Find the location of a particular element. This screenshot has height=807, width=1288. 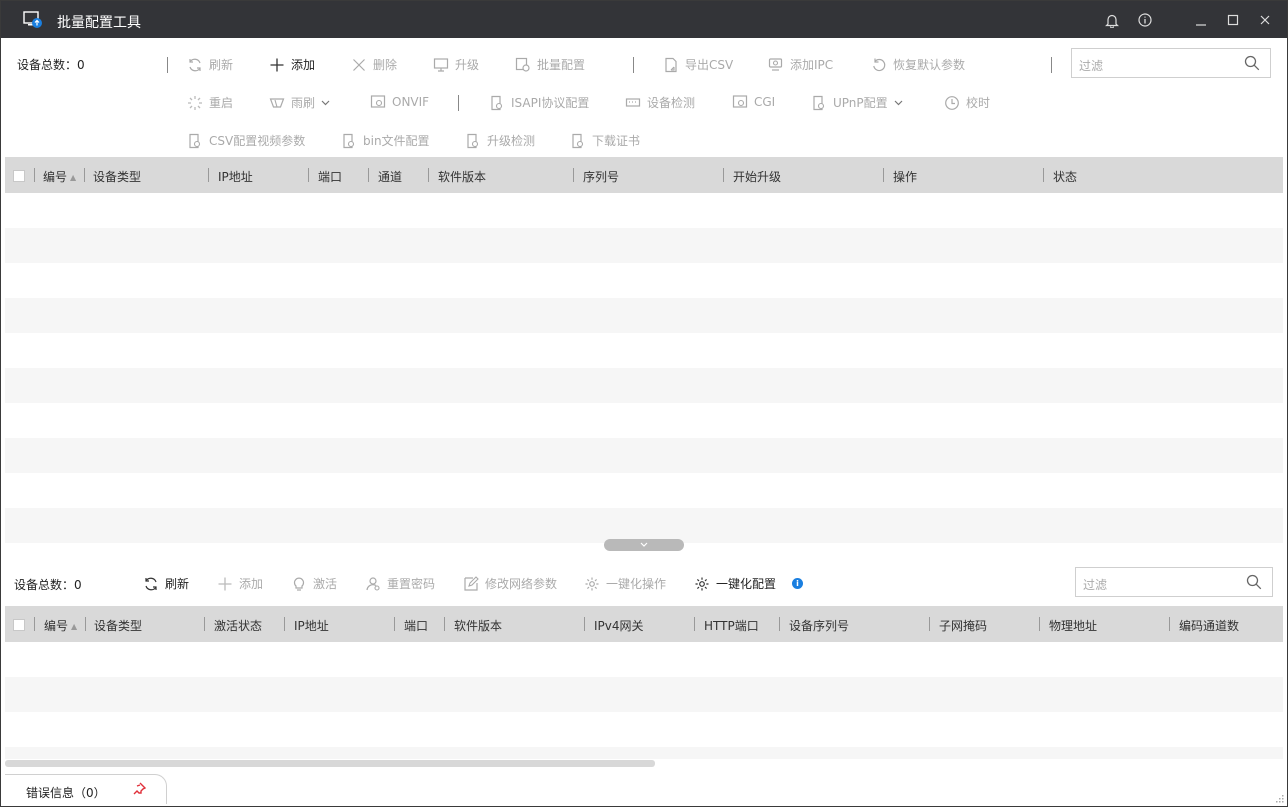

spinner-icon is located at coordinates (195, 102).